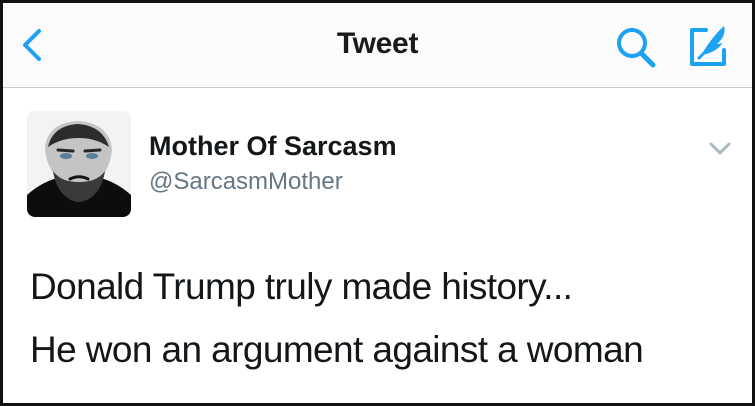 This screenshot has height=406, width=755. I want to click on compose-tweet-button, so click(709, 45).